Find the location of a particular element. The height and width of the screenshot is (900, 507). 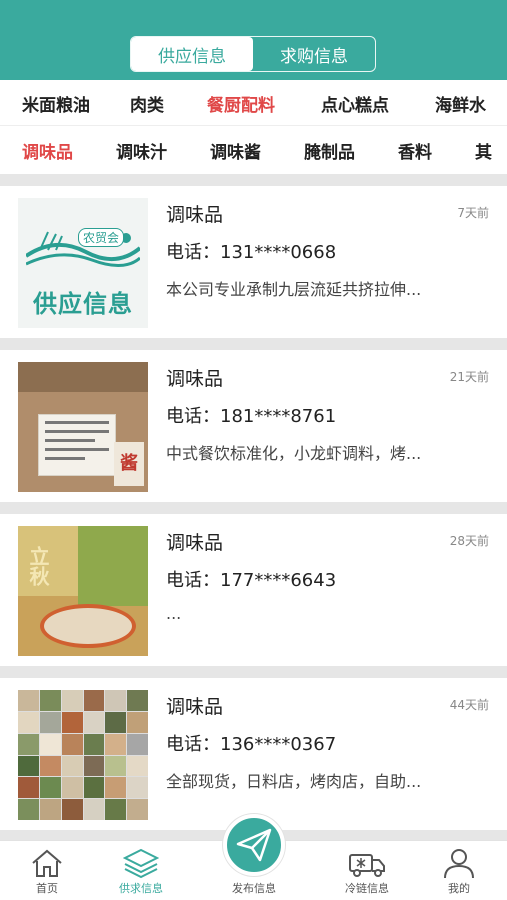

subcategory-tab: 其 is located at coordinates (483, 150).